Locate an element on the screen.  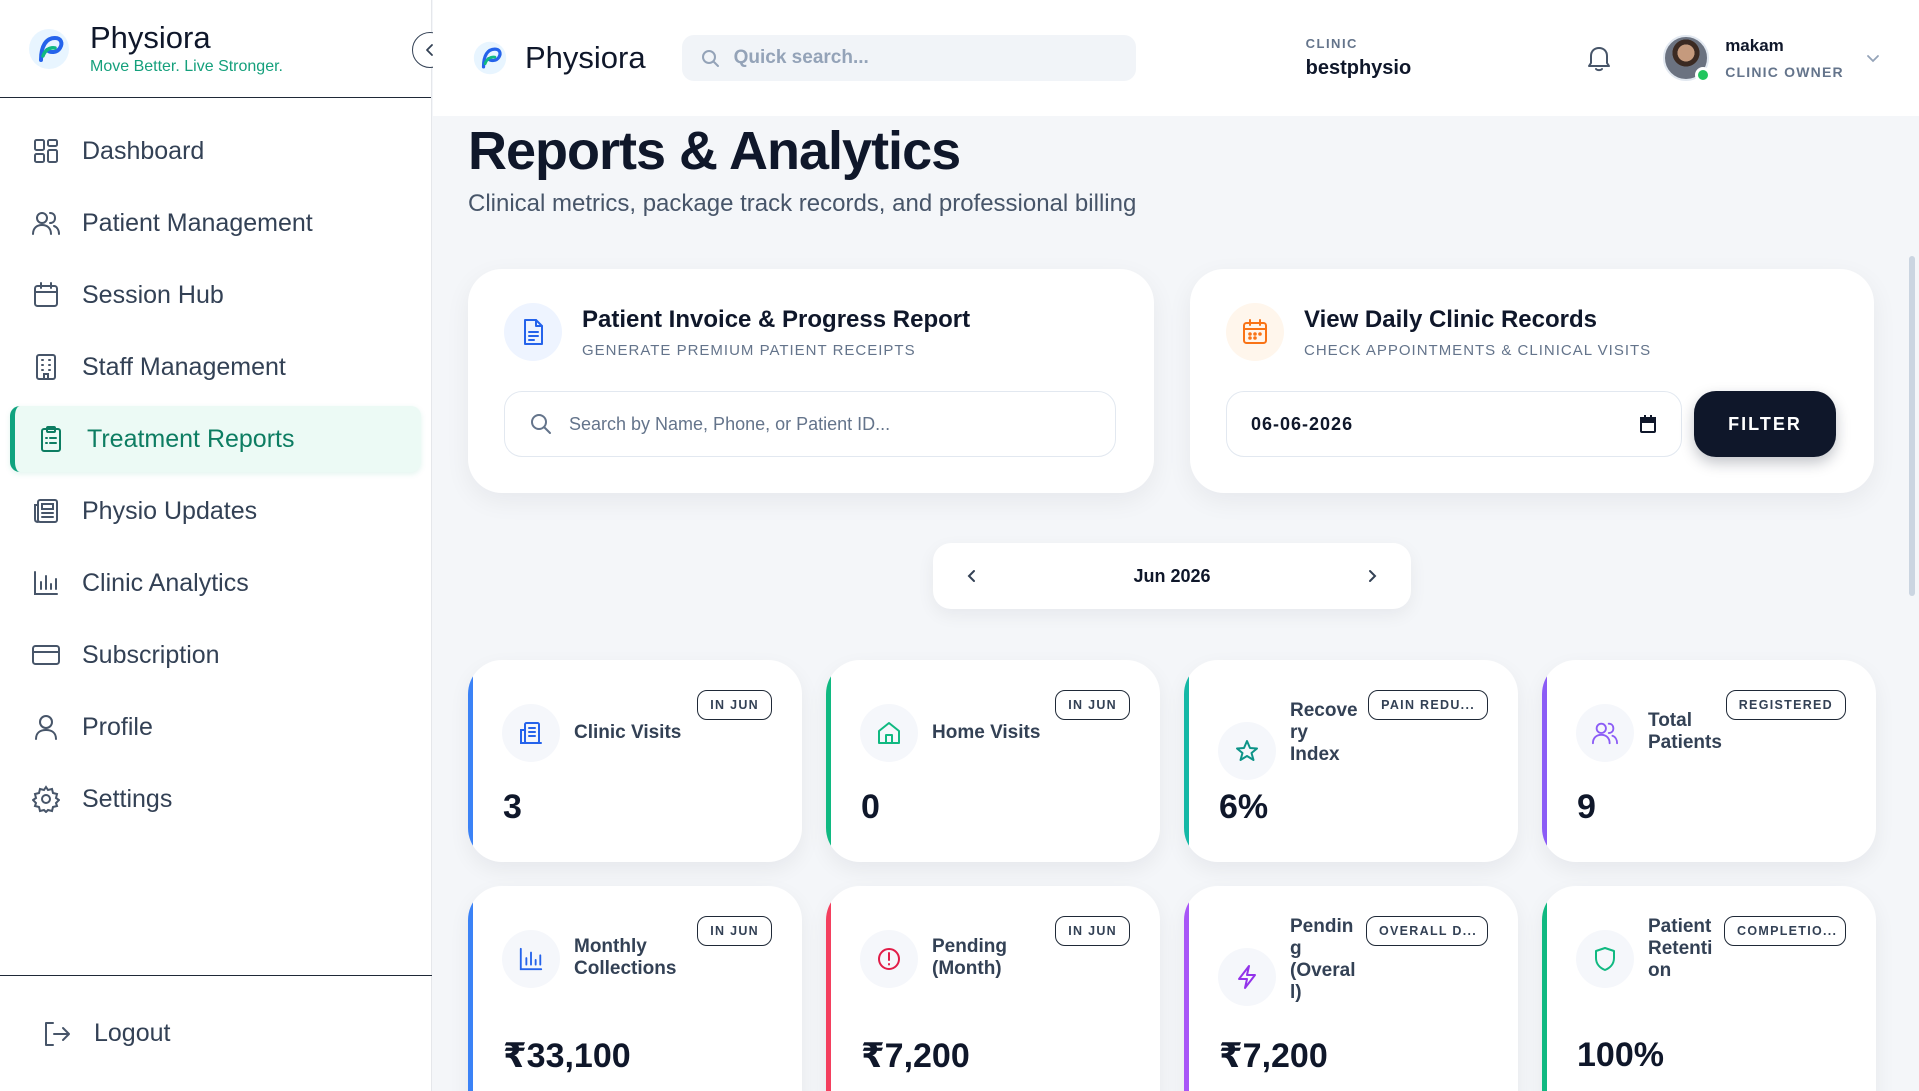
topbar-brand: Physiora is located at coordinates (559, 58).